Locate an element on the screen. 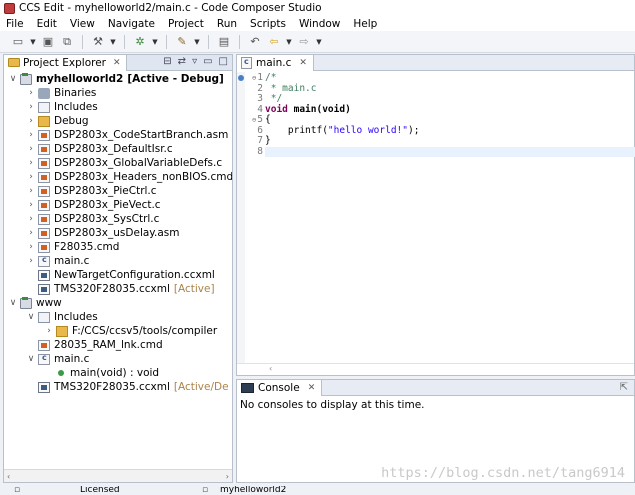  tree-item-file: › DSP2803x_PieVect.c is located at coordinates (93, 205).